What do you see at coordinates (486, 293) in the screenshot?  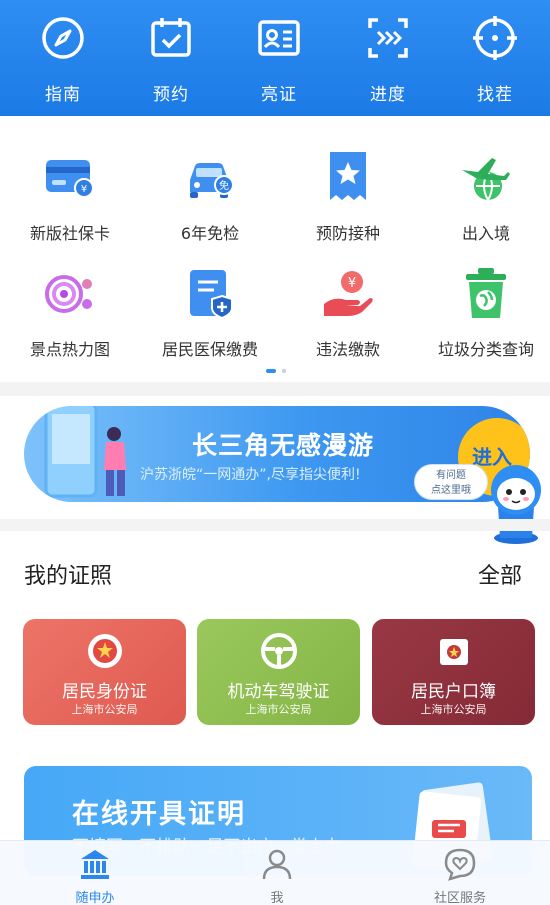 I see `trash-globe-icon` at bounding box center [486, 293].